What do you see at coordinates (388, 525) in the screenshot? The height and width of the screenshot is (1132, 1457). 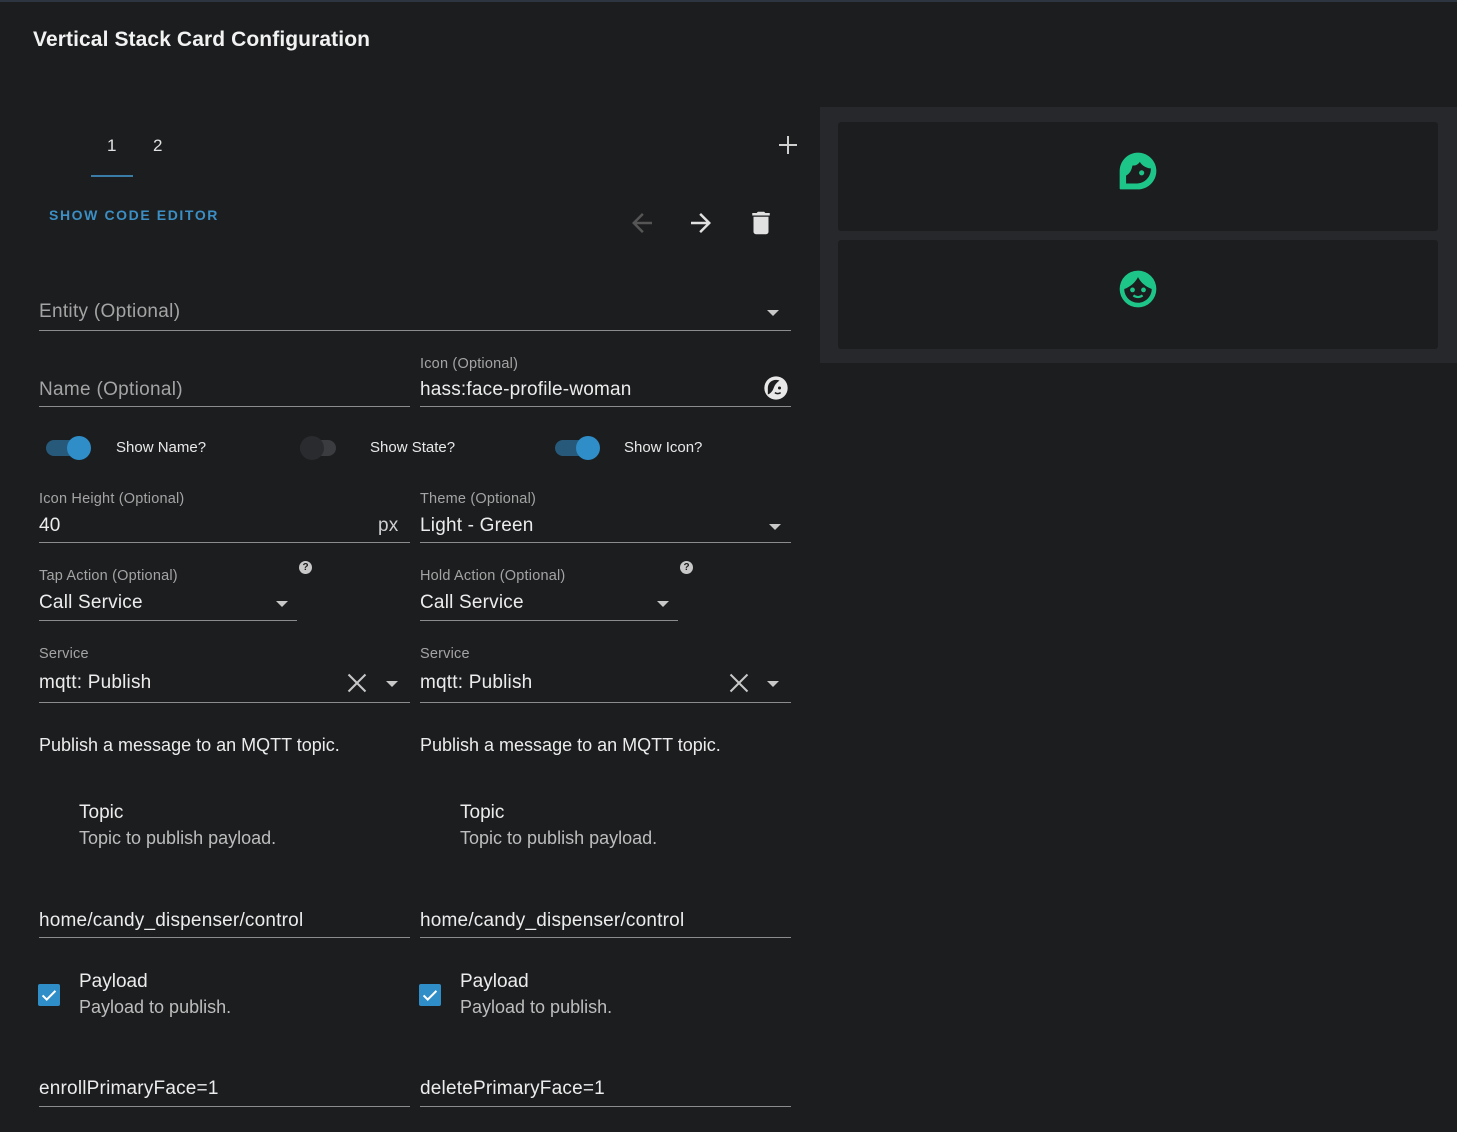 I see `icon-height-suffix: px` at bounding box center [388, 525].